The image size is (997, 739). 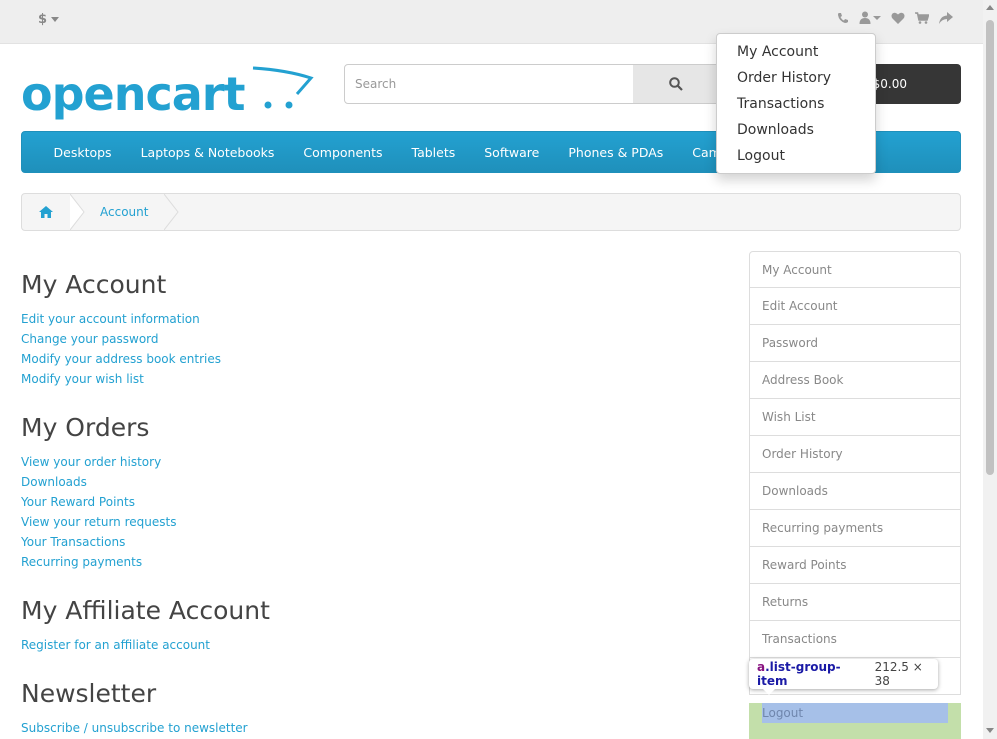 What do you see at coordinates (769, 692) in the screenshot?
I see `tooltip-arrow` at bounding box center [769, 692].